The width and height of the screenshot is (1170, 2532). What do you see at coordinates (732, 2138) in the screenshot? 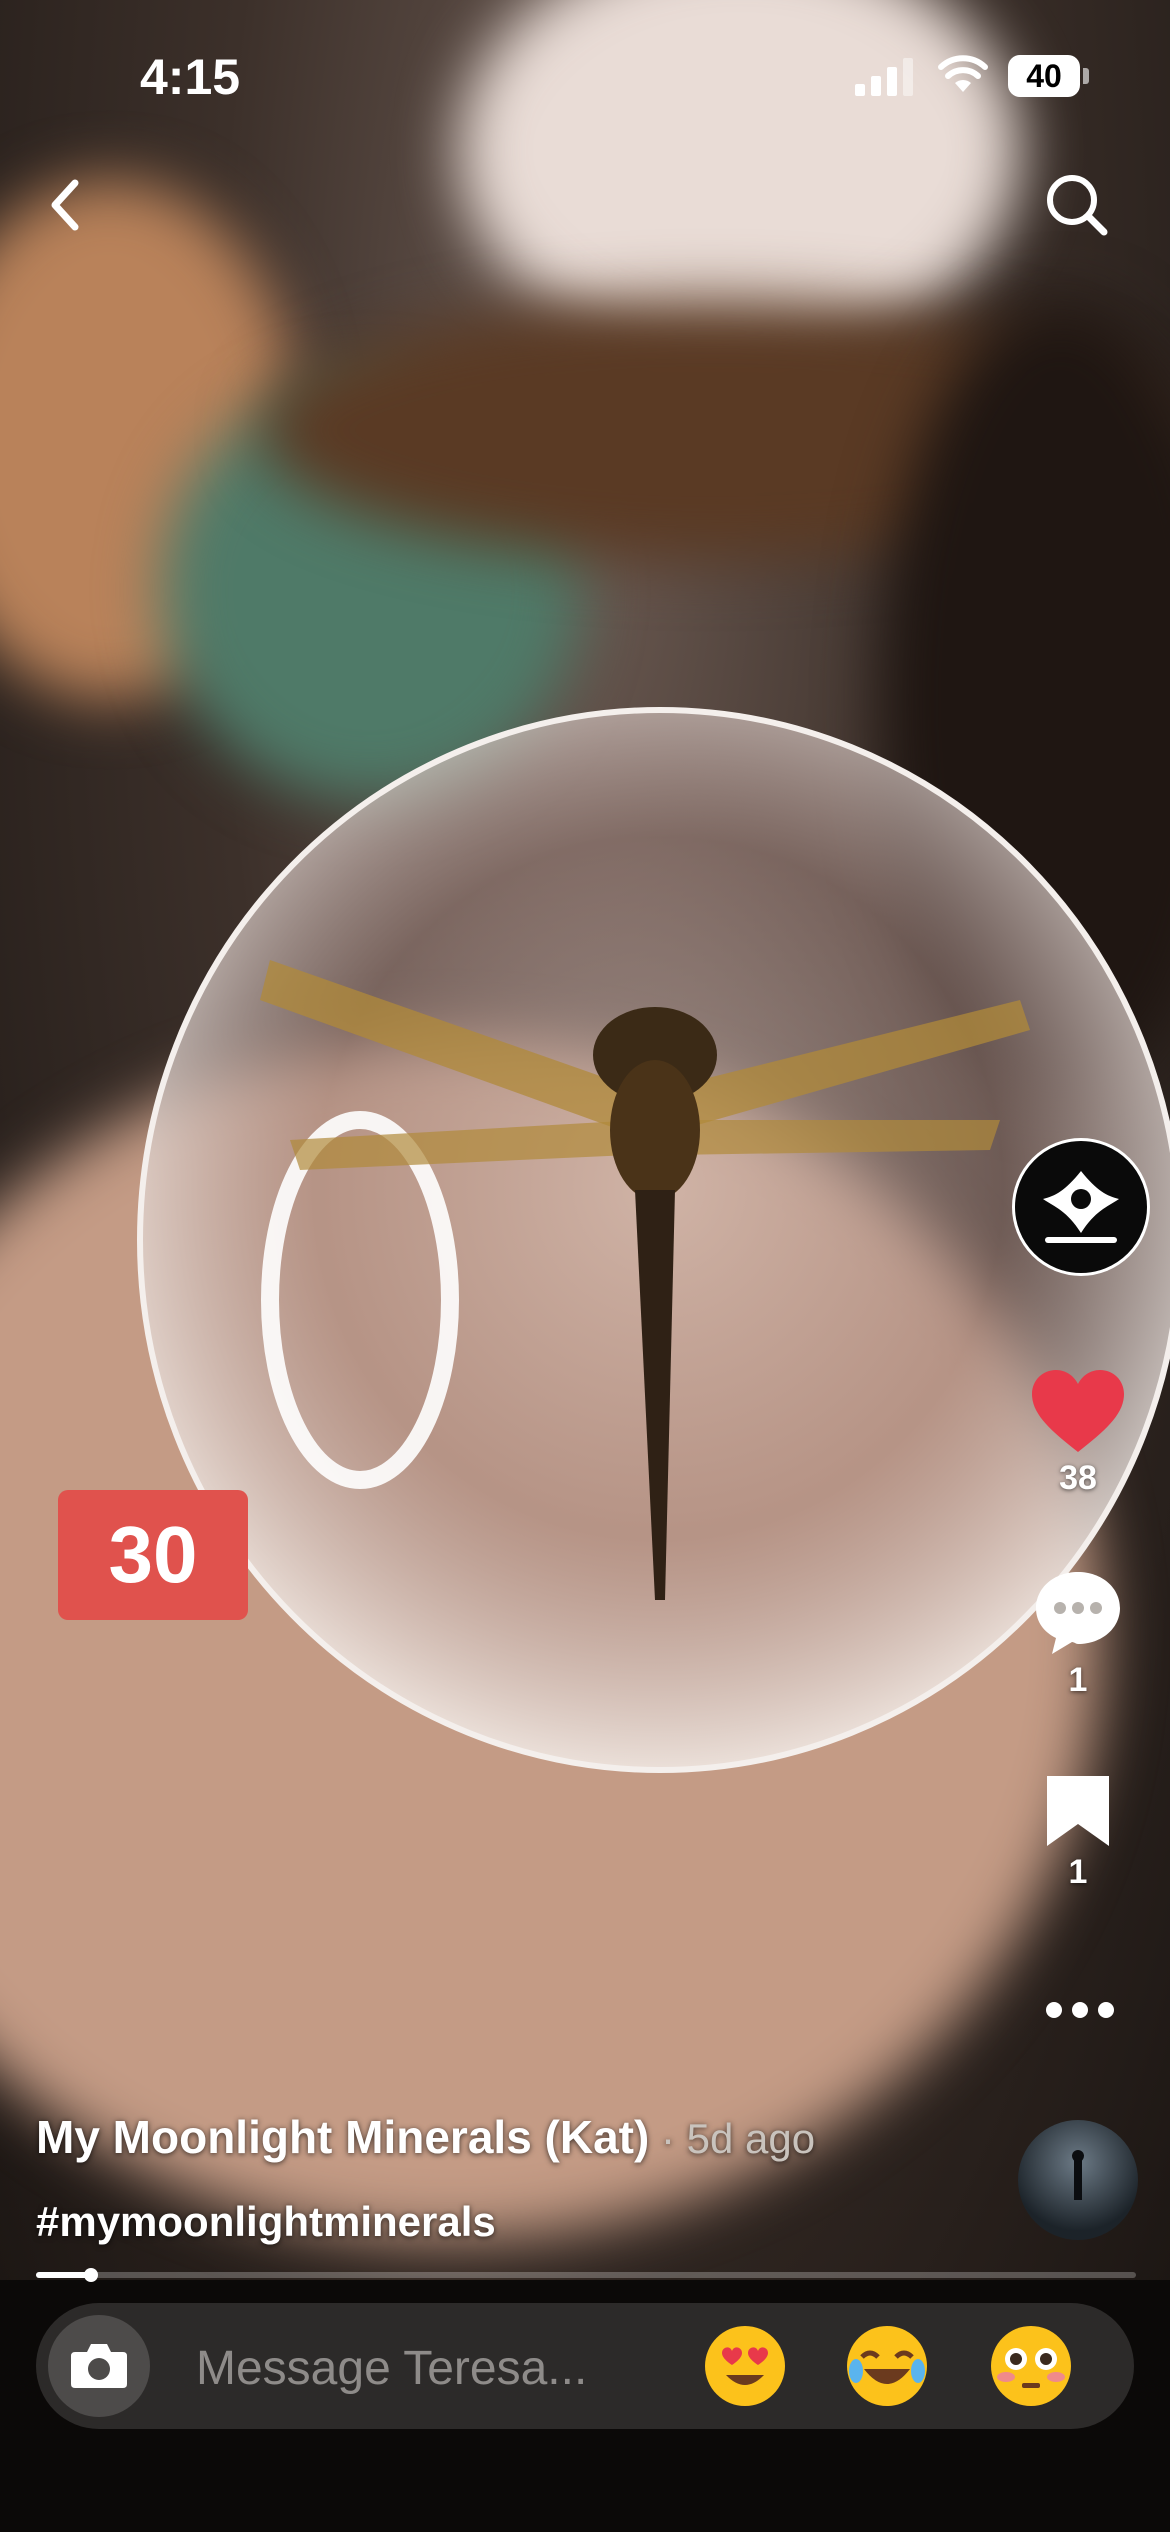
I see `post-age: · 5d ago` at bounding box center [732, 2138].